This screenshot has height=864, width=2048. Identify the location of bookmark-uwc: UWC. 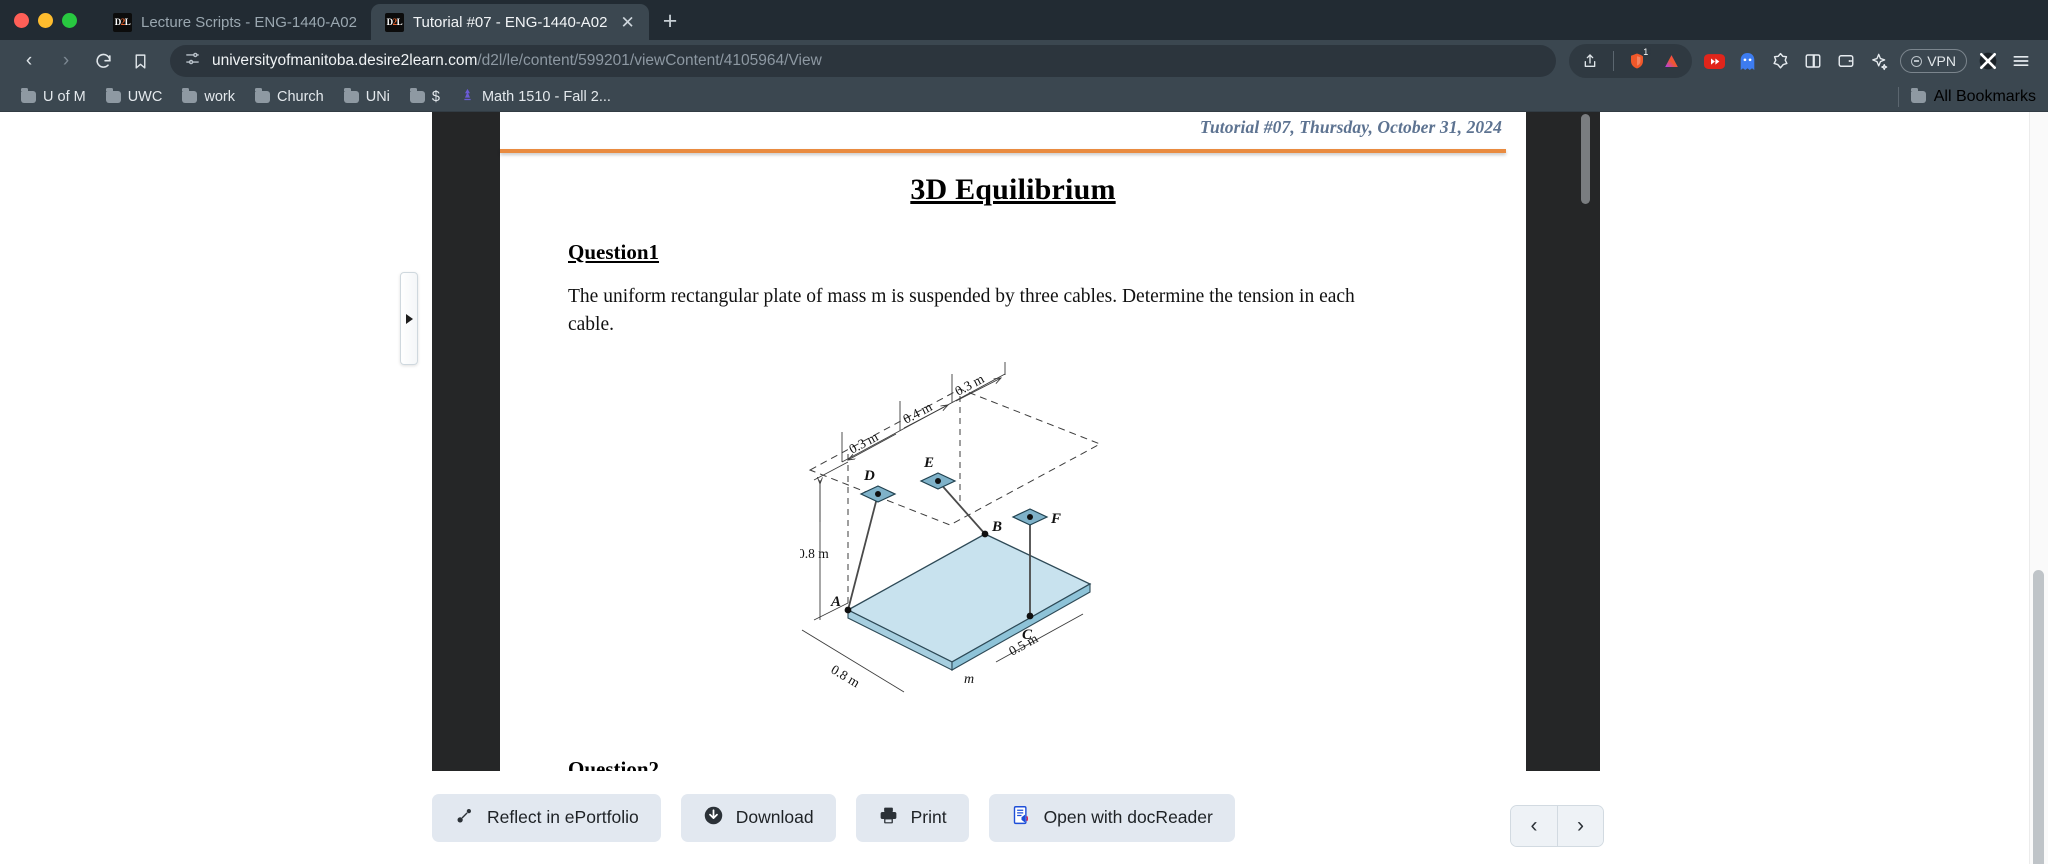
(134, 97).